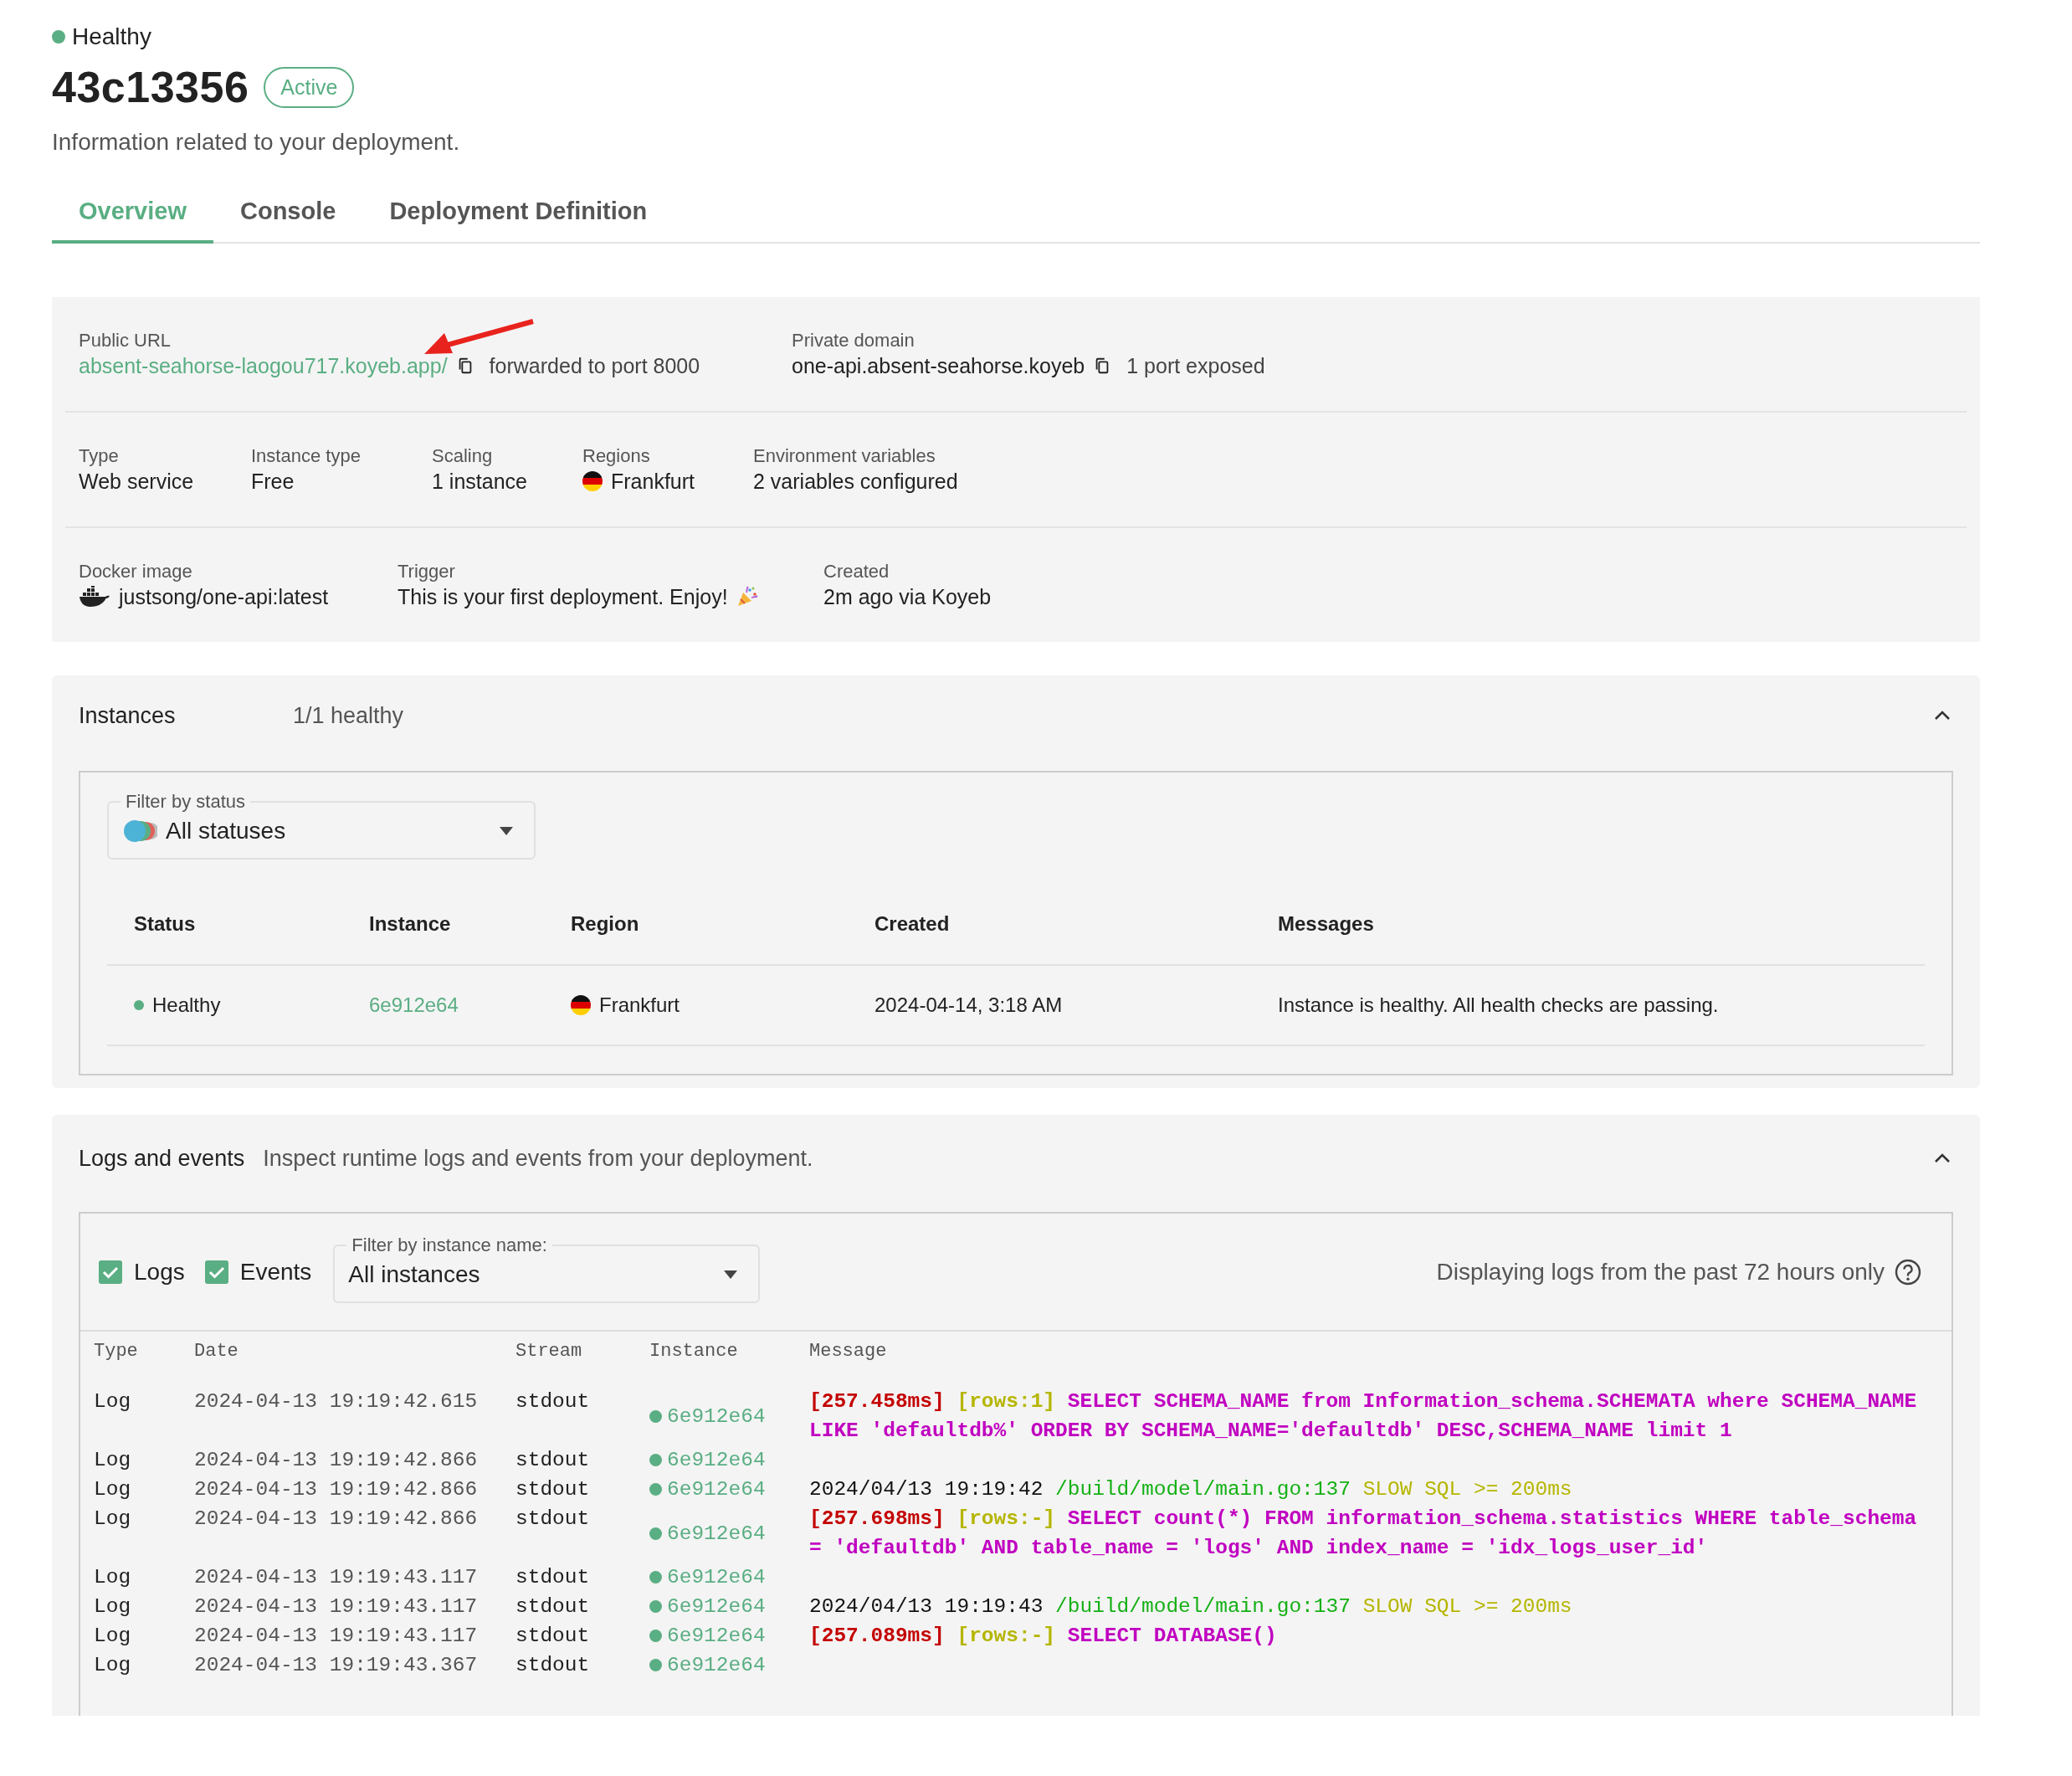 This screenshot has width=2072, height=1776. Describe the element at coordinates (116, 1352) in the screenshot. I see `column-header: Type` at that location.